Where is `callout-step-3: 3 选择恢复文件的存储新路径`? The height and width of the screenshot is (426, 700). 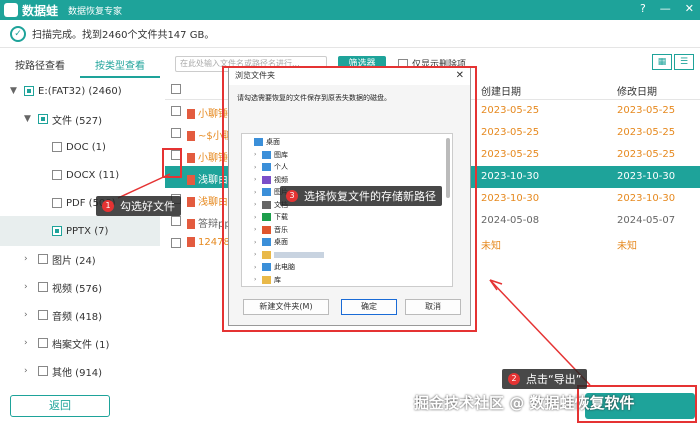
callout-step-3: 3 选择恢复文件的存储新路径 is located at coordinates (361, 196).